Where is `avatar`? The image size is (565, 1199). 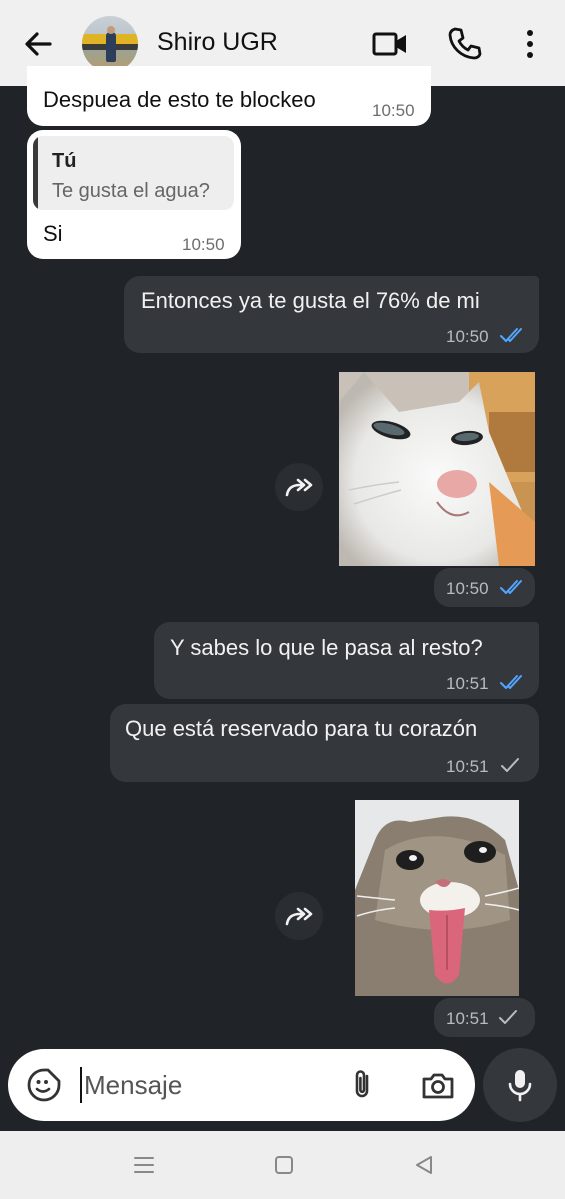 avatar is located at coordinates (110, 44).